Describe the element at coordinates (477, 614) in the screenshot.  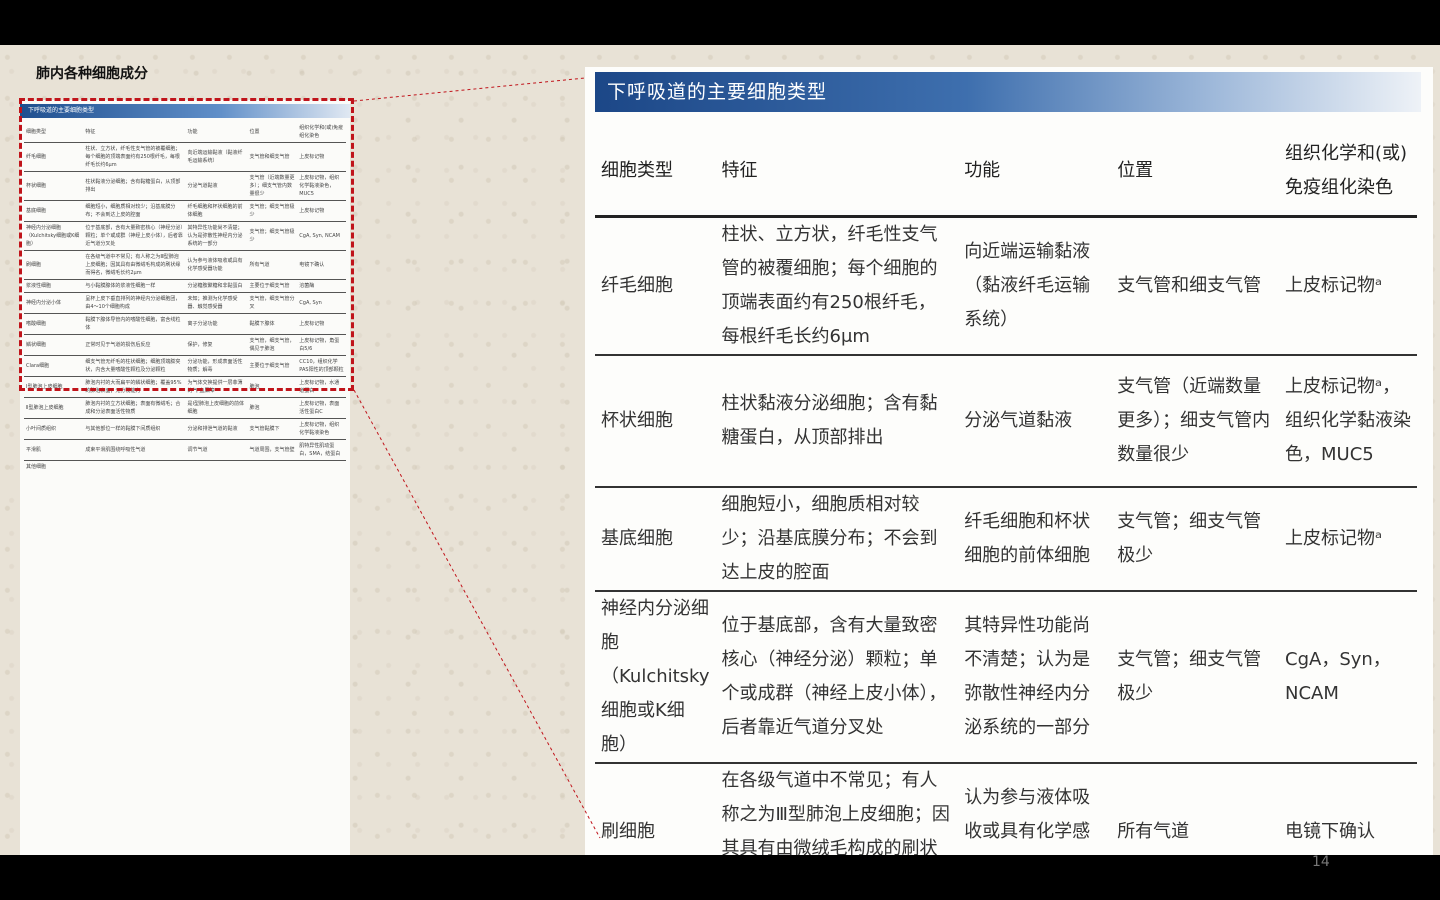
I see `connector-line-bottom` at that location.